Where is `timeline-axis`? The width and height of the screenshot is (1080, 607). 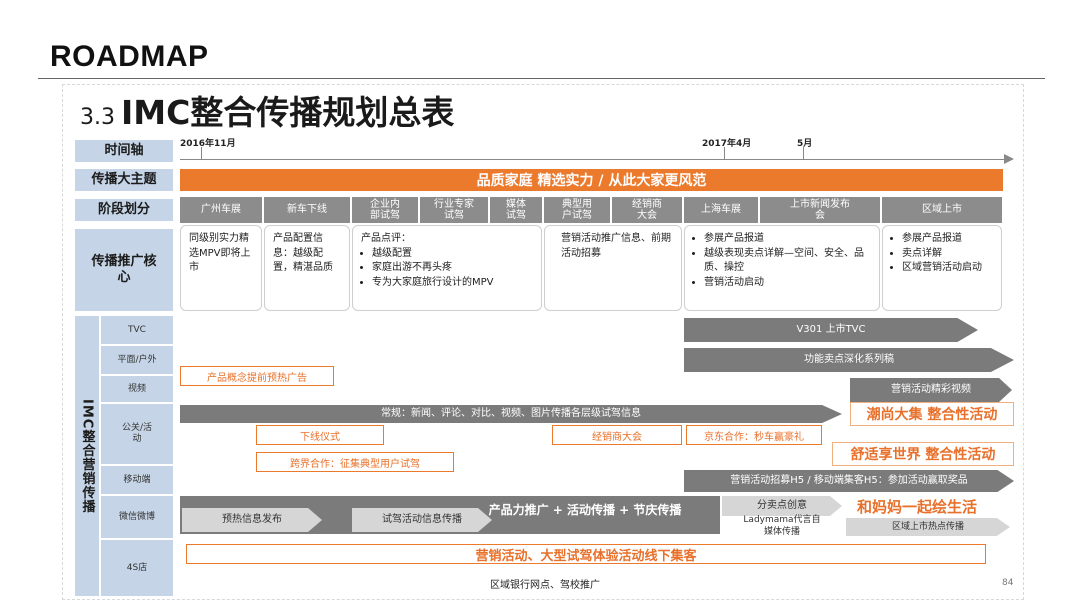 timeline-axis is located at coordinates (593, 159).